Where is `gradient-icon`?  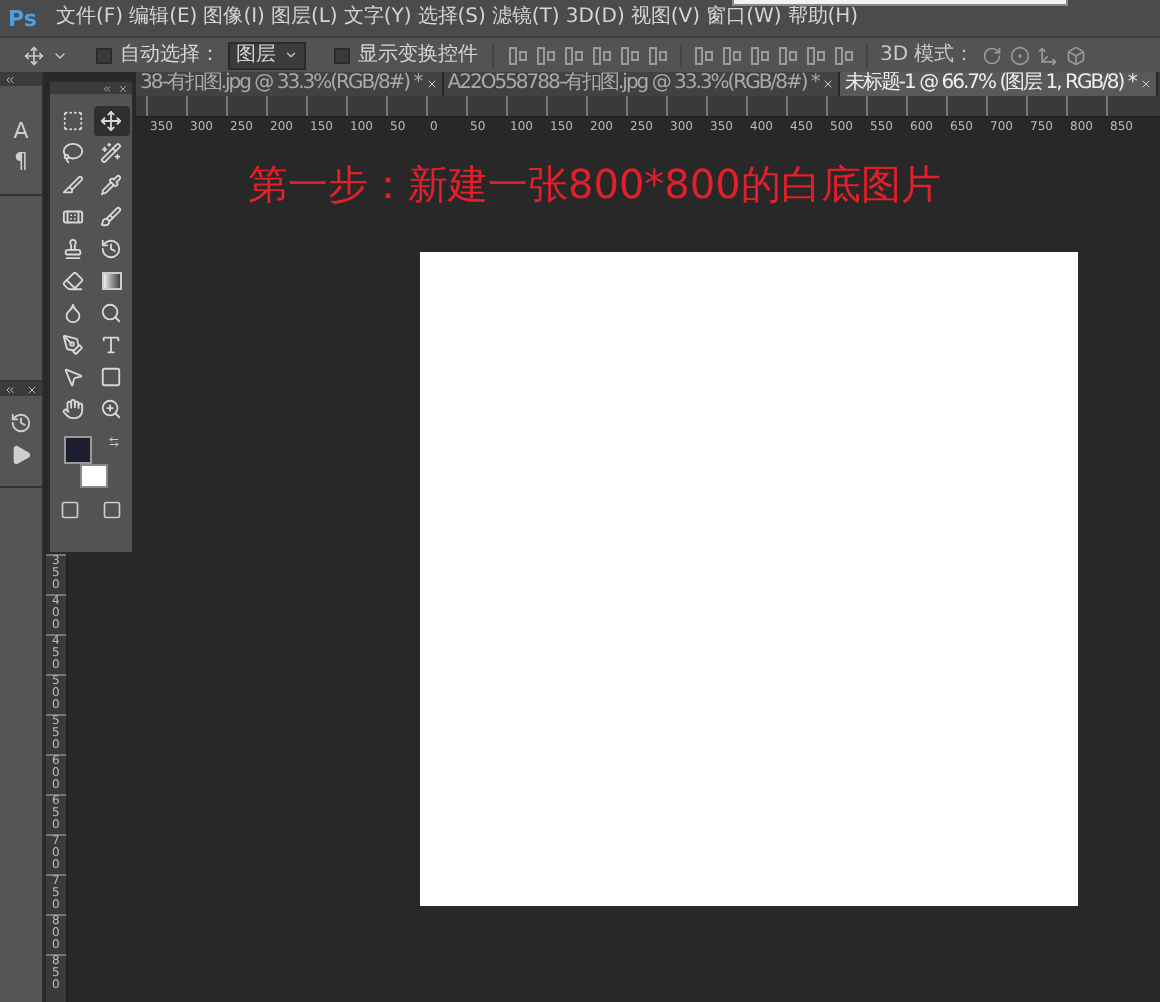 gradient-icon is located at coordinates (111, 281).